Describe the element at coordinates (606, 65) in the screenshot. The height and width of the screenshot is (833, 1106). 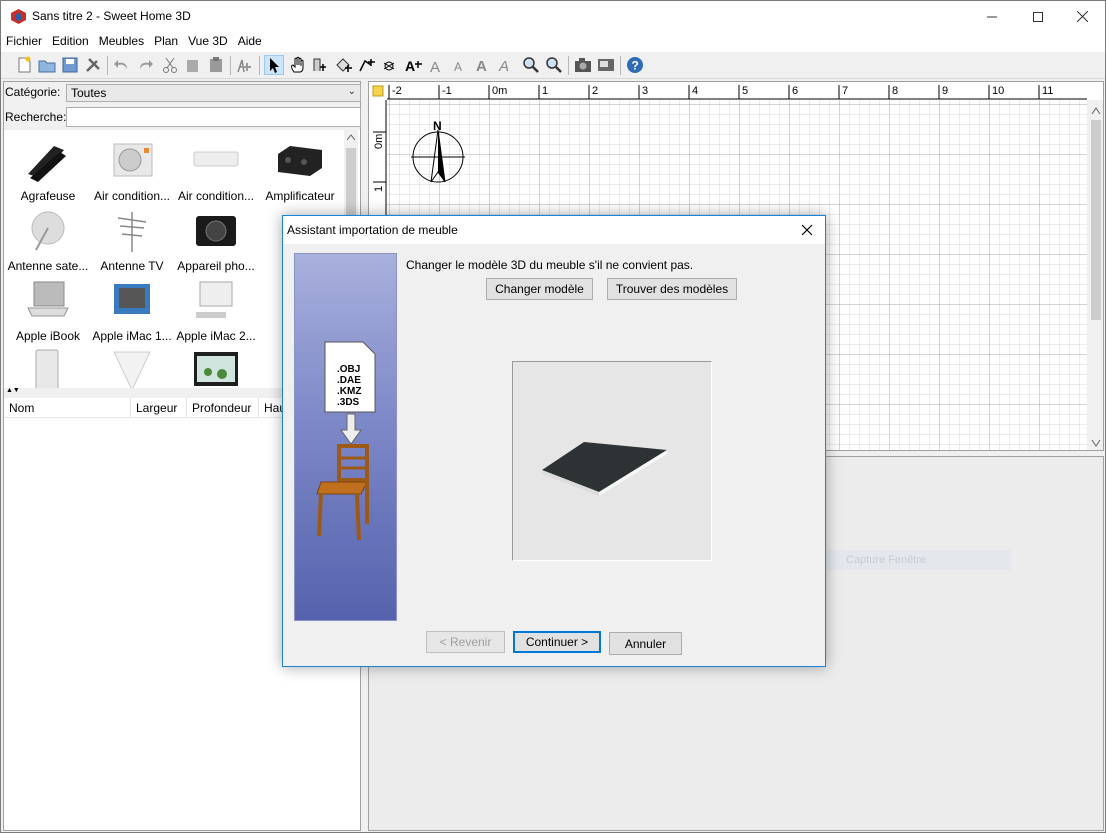
I see `video-button` at that location.